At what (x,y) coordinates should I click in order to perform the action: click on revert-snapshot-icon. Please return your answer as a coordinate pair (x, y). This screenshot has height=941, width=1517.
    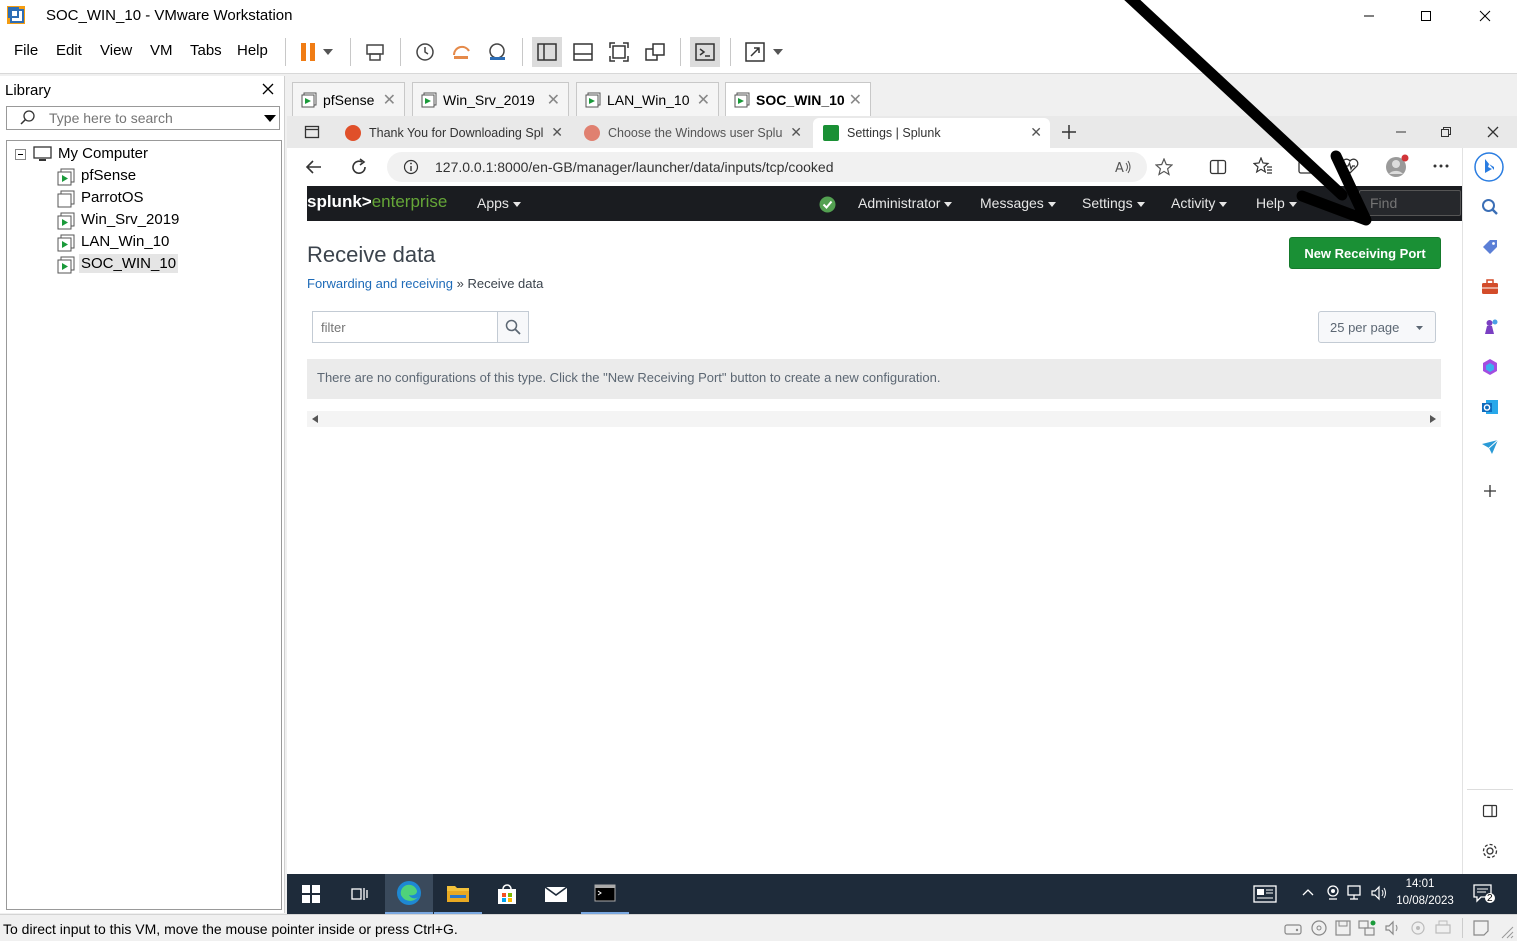
    Looking at the image, I should click on (461, 52).